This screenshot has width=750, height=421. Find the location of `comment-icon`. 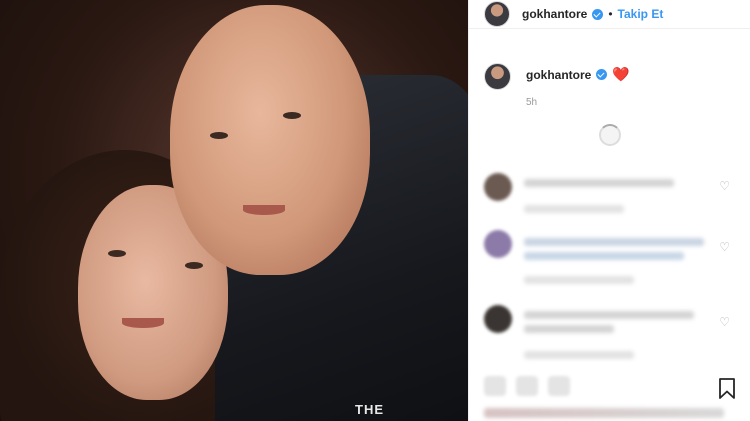

comment-icon is located at coordinates (527, 386).